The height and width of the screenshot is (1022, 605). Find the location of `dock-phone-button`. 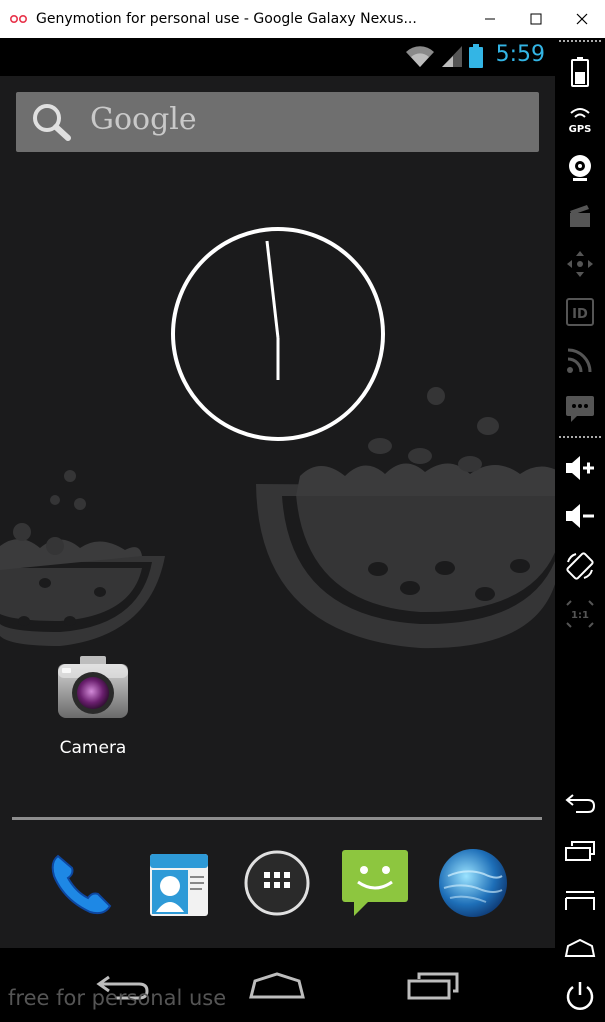

dock-phone-button is located at coordinates (81, 883).